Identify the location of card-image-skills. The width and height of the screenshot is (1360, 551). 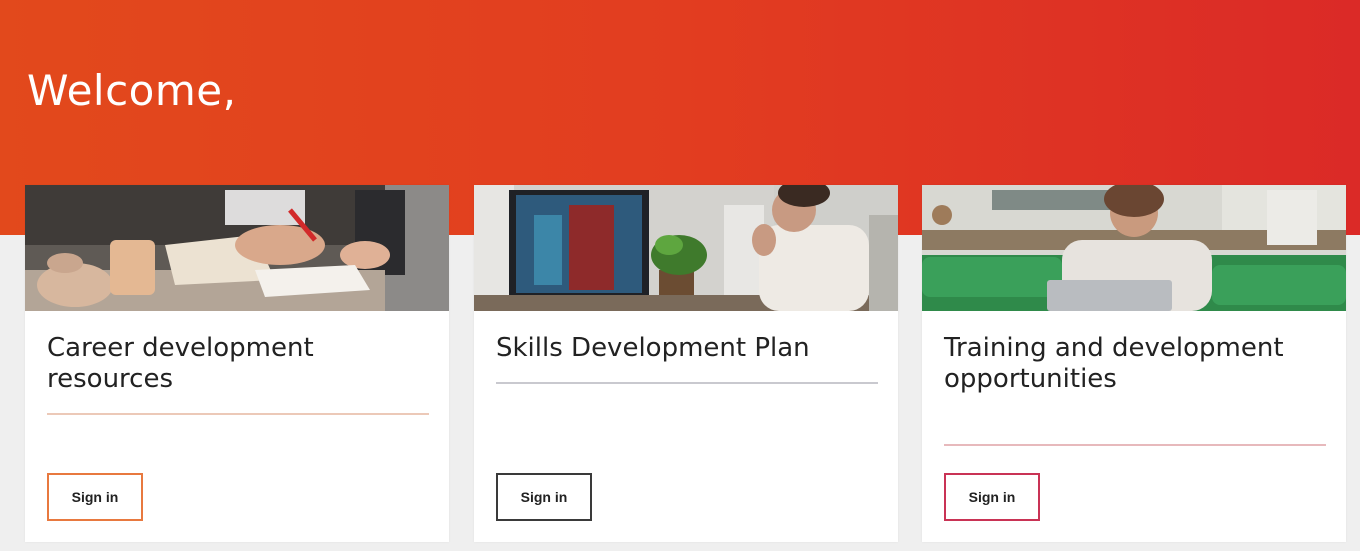
(686, 248).